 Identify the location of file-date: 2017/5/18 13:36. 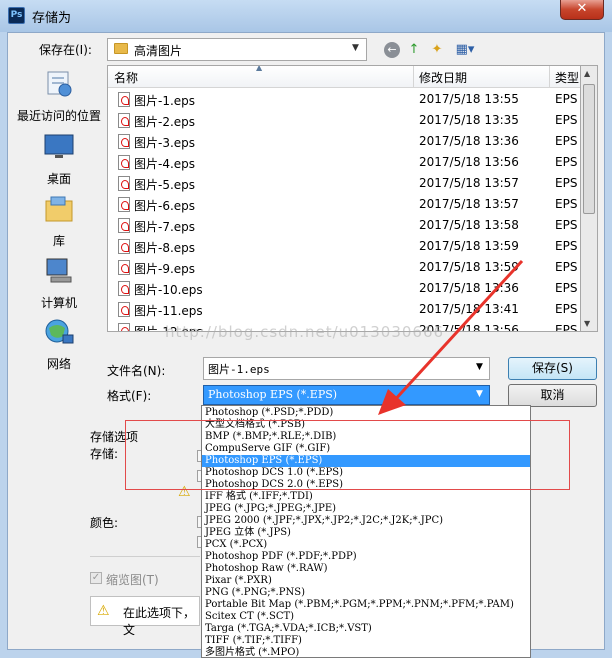
(469, 141).